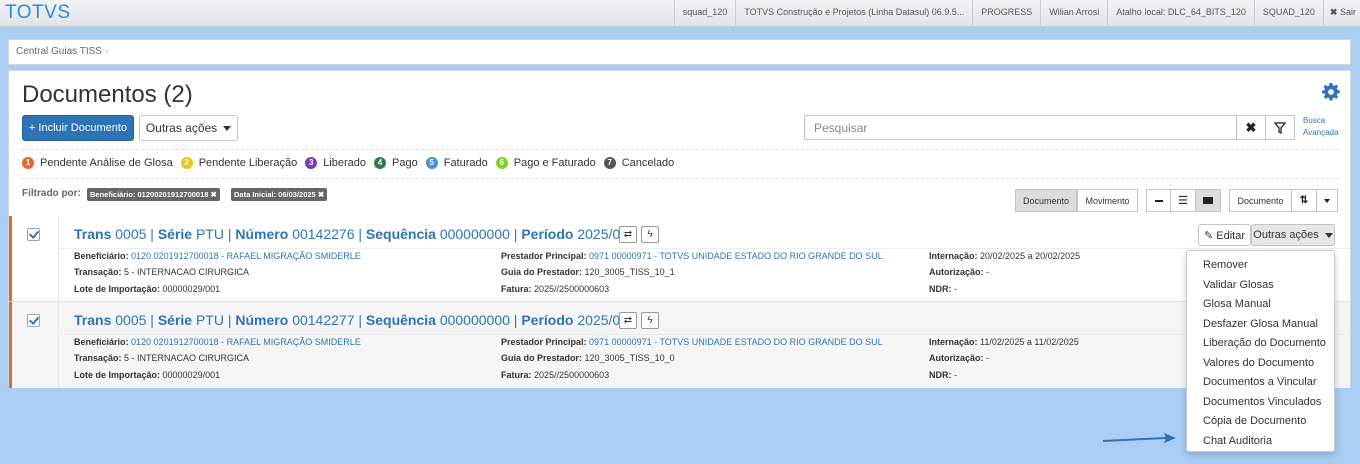 This screenshot has height=464, width=1360. What do you see at coordinates (1046, 200) in the screenshot?
I see `view-documento-button: Documento` at bounding box center [1046, 200].